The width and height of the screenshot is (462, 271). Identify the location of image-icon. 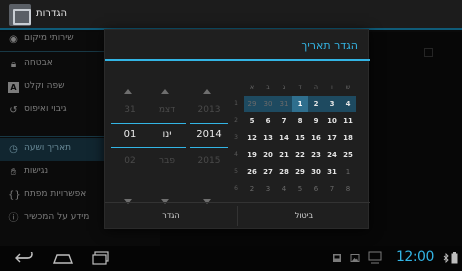
(355, 258).